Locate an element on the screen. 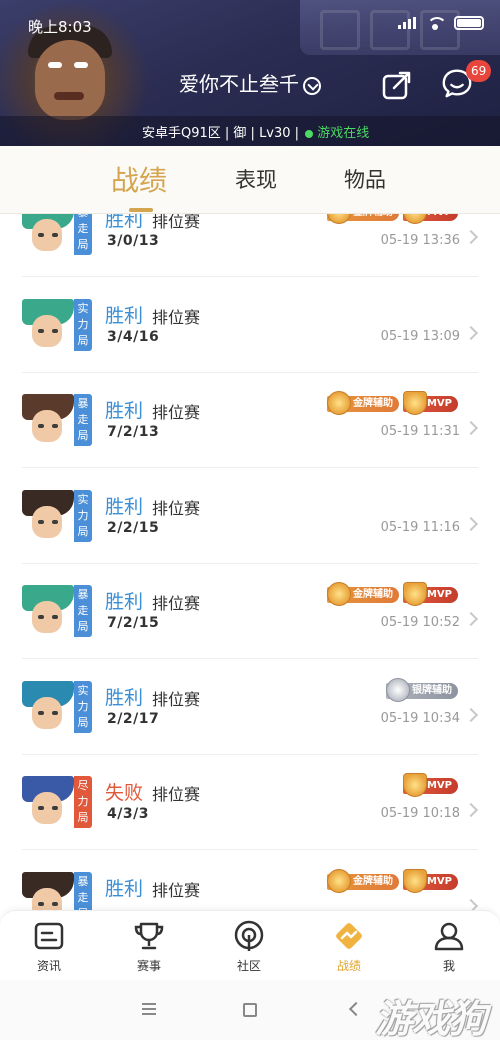 Image resolution: width=500 pixels, height=1040 pixels. tab-indicator is located at coordinates (141, 210).